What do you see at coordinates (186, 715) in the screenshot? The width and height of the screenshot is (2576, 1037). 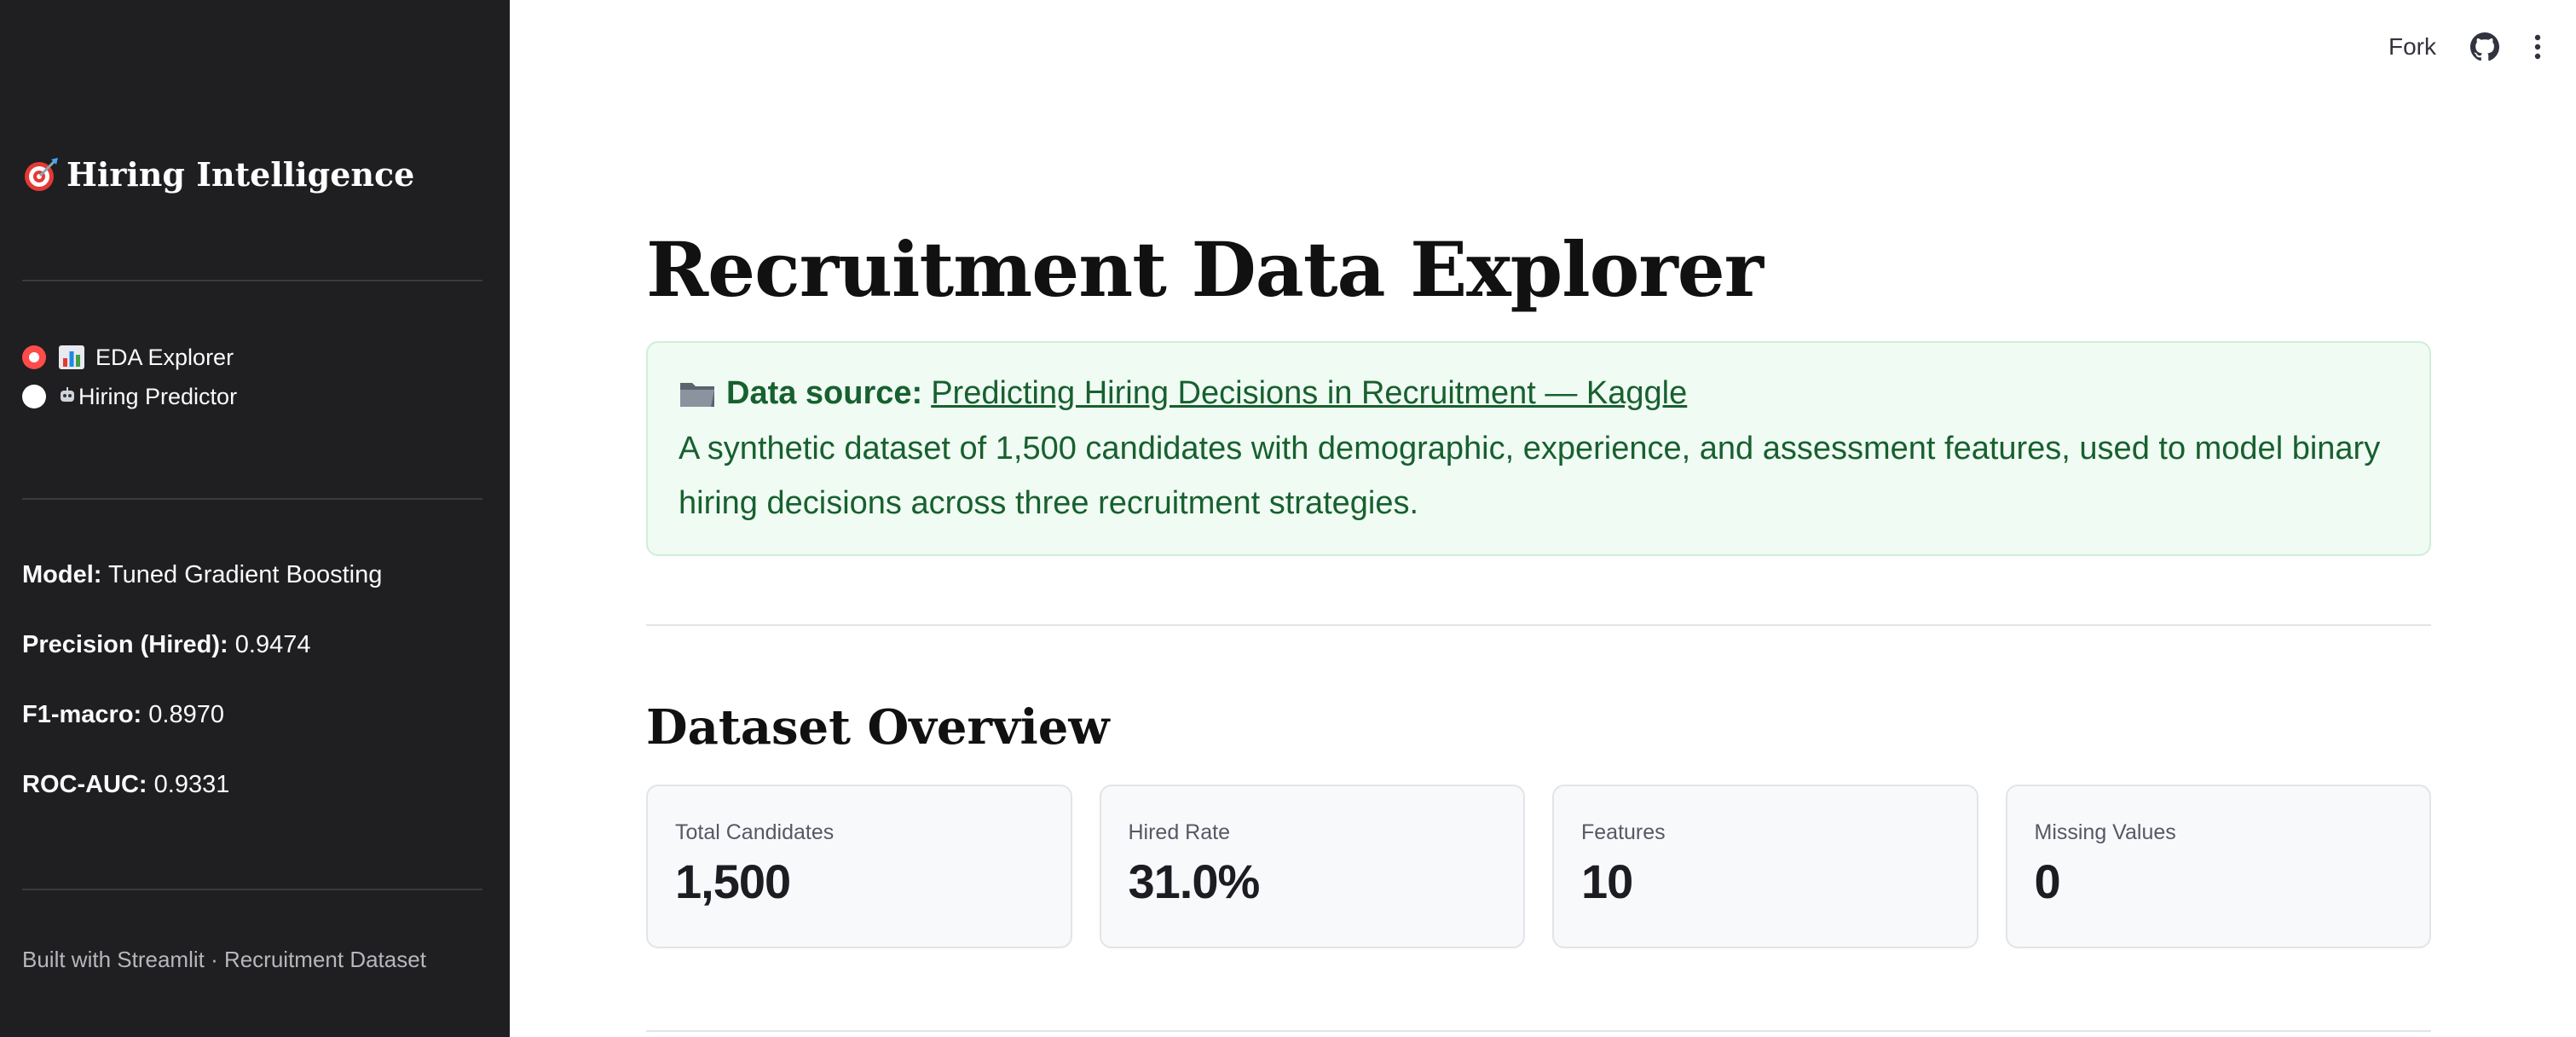 I see `metric-value: 0.8970` at bounding box center [186, 715].